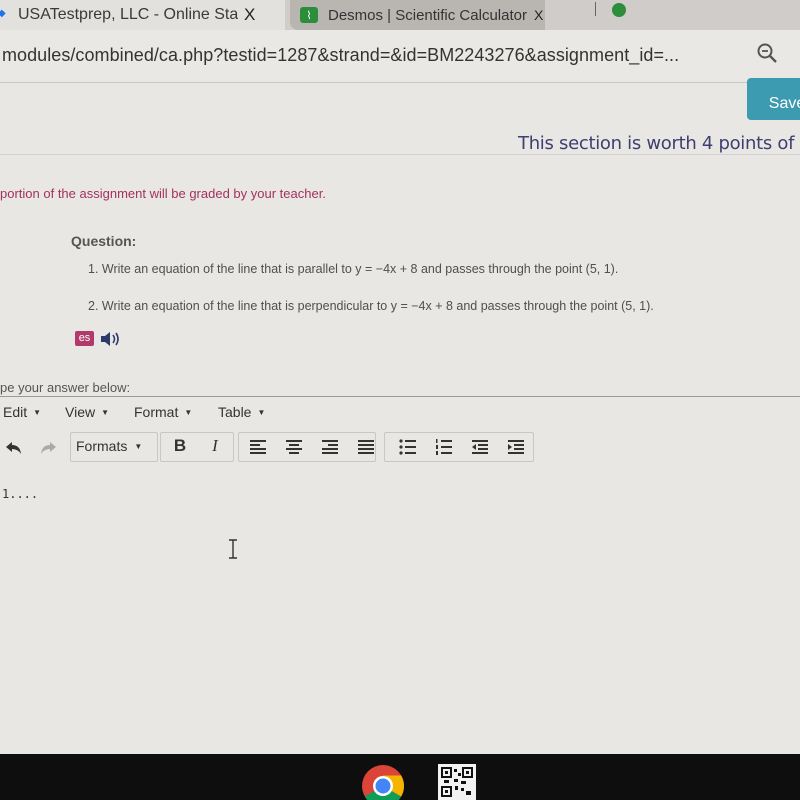 This screenshot has height=800, width=800. Describe the element at coordinates (516, 447) in the screenshot. I see `indent-icon` at that location.